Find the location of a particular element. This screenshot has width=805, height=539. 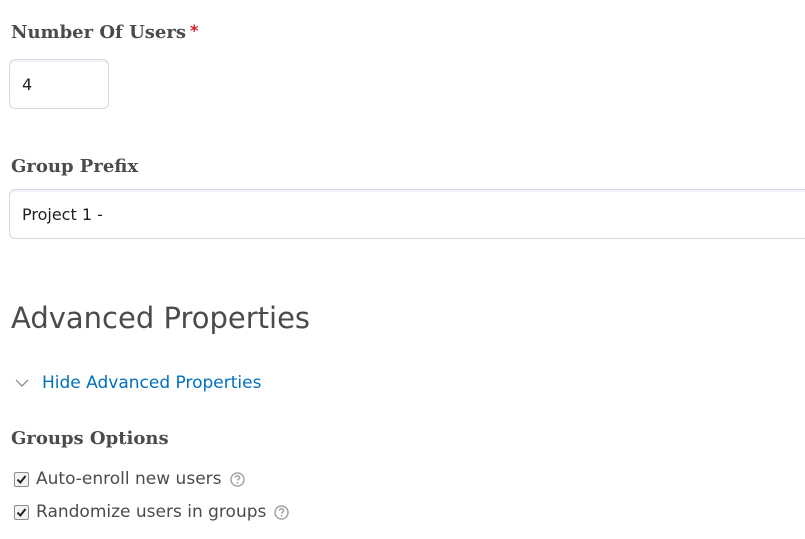

randomize-label: Randomize users in groups is located at coordinates (151, 512).